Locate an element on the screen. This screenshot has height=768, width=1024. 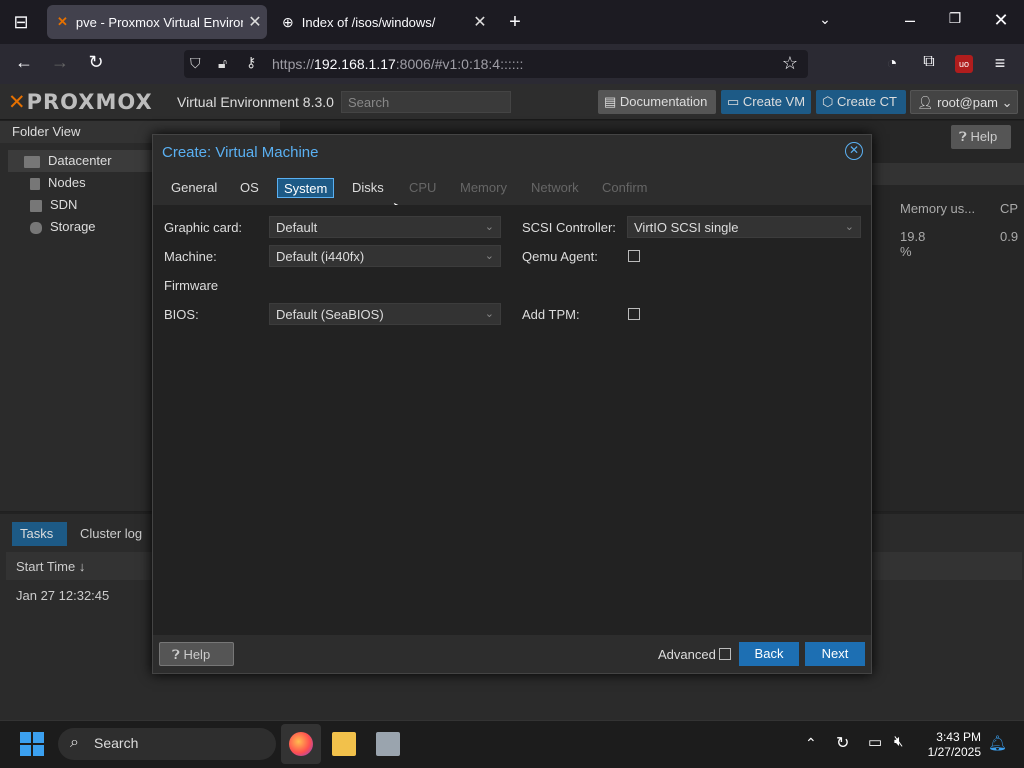
network-icon: ▭ is located at coordinates (875, 742).